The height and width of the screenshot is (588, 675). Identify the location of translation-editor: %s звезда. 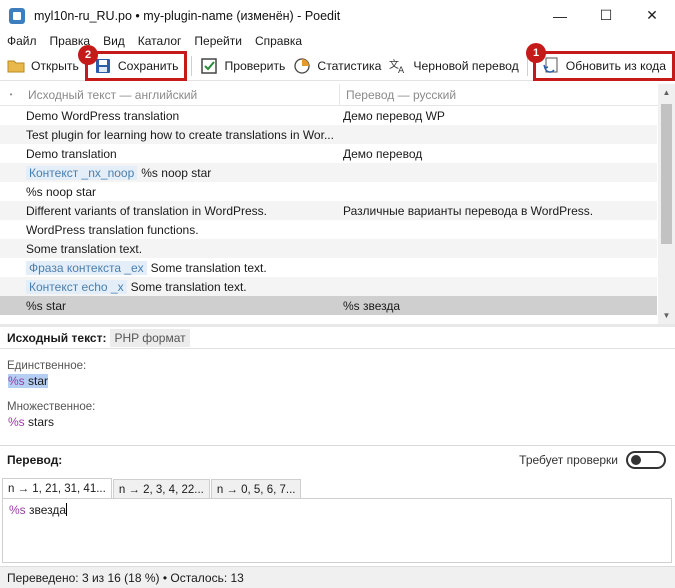
(337, 530).